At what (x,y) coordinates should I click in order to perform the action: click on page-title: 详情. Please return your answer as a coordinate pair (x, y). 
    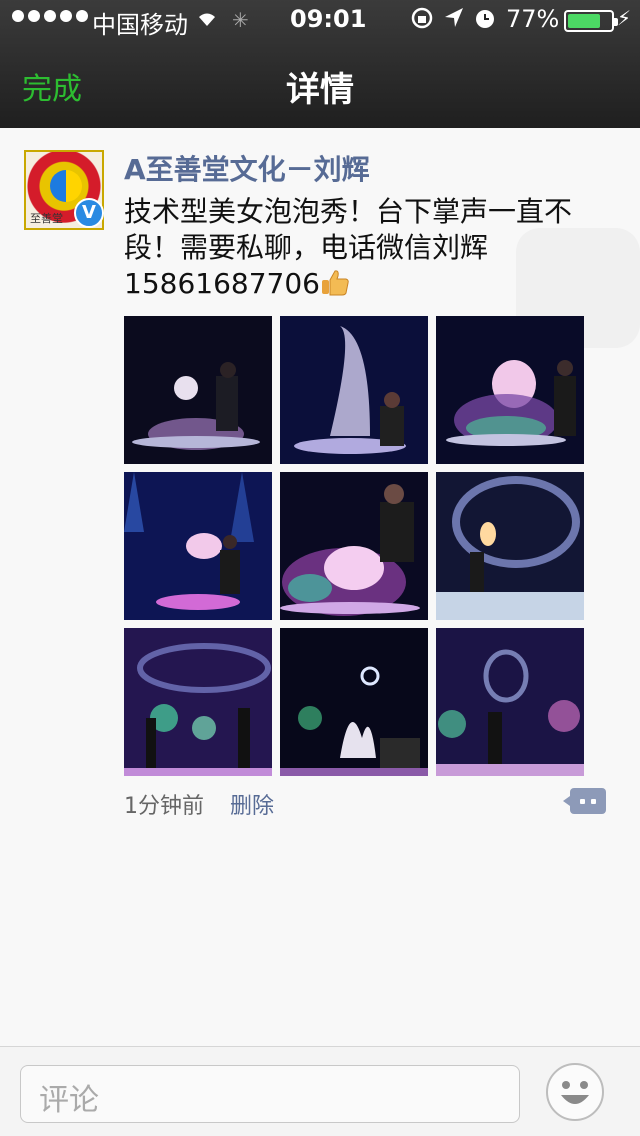
    Looking at the image, I should click on (320, 90).